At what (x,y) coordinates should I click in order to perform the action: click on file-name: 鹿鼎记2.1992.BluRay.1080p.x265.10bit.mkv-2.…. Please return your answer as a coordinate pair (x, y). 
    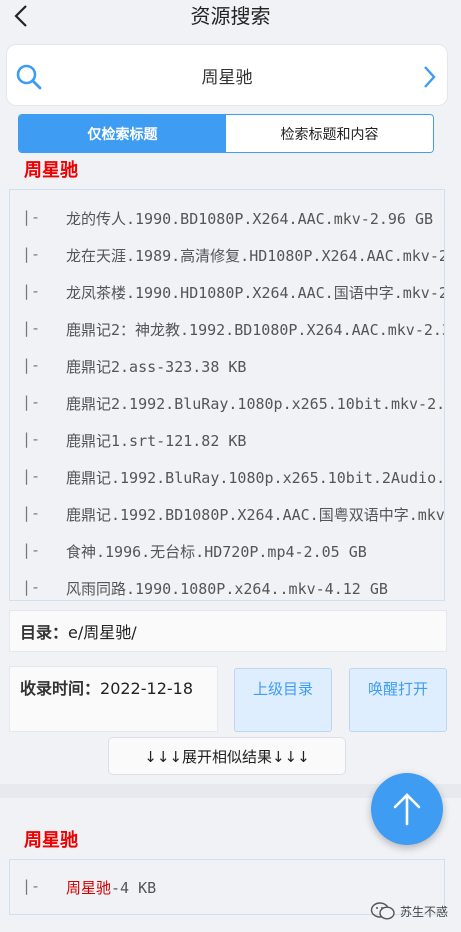
    Looking at the image, I should click on (255, 404).